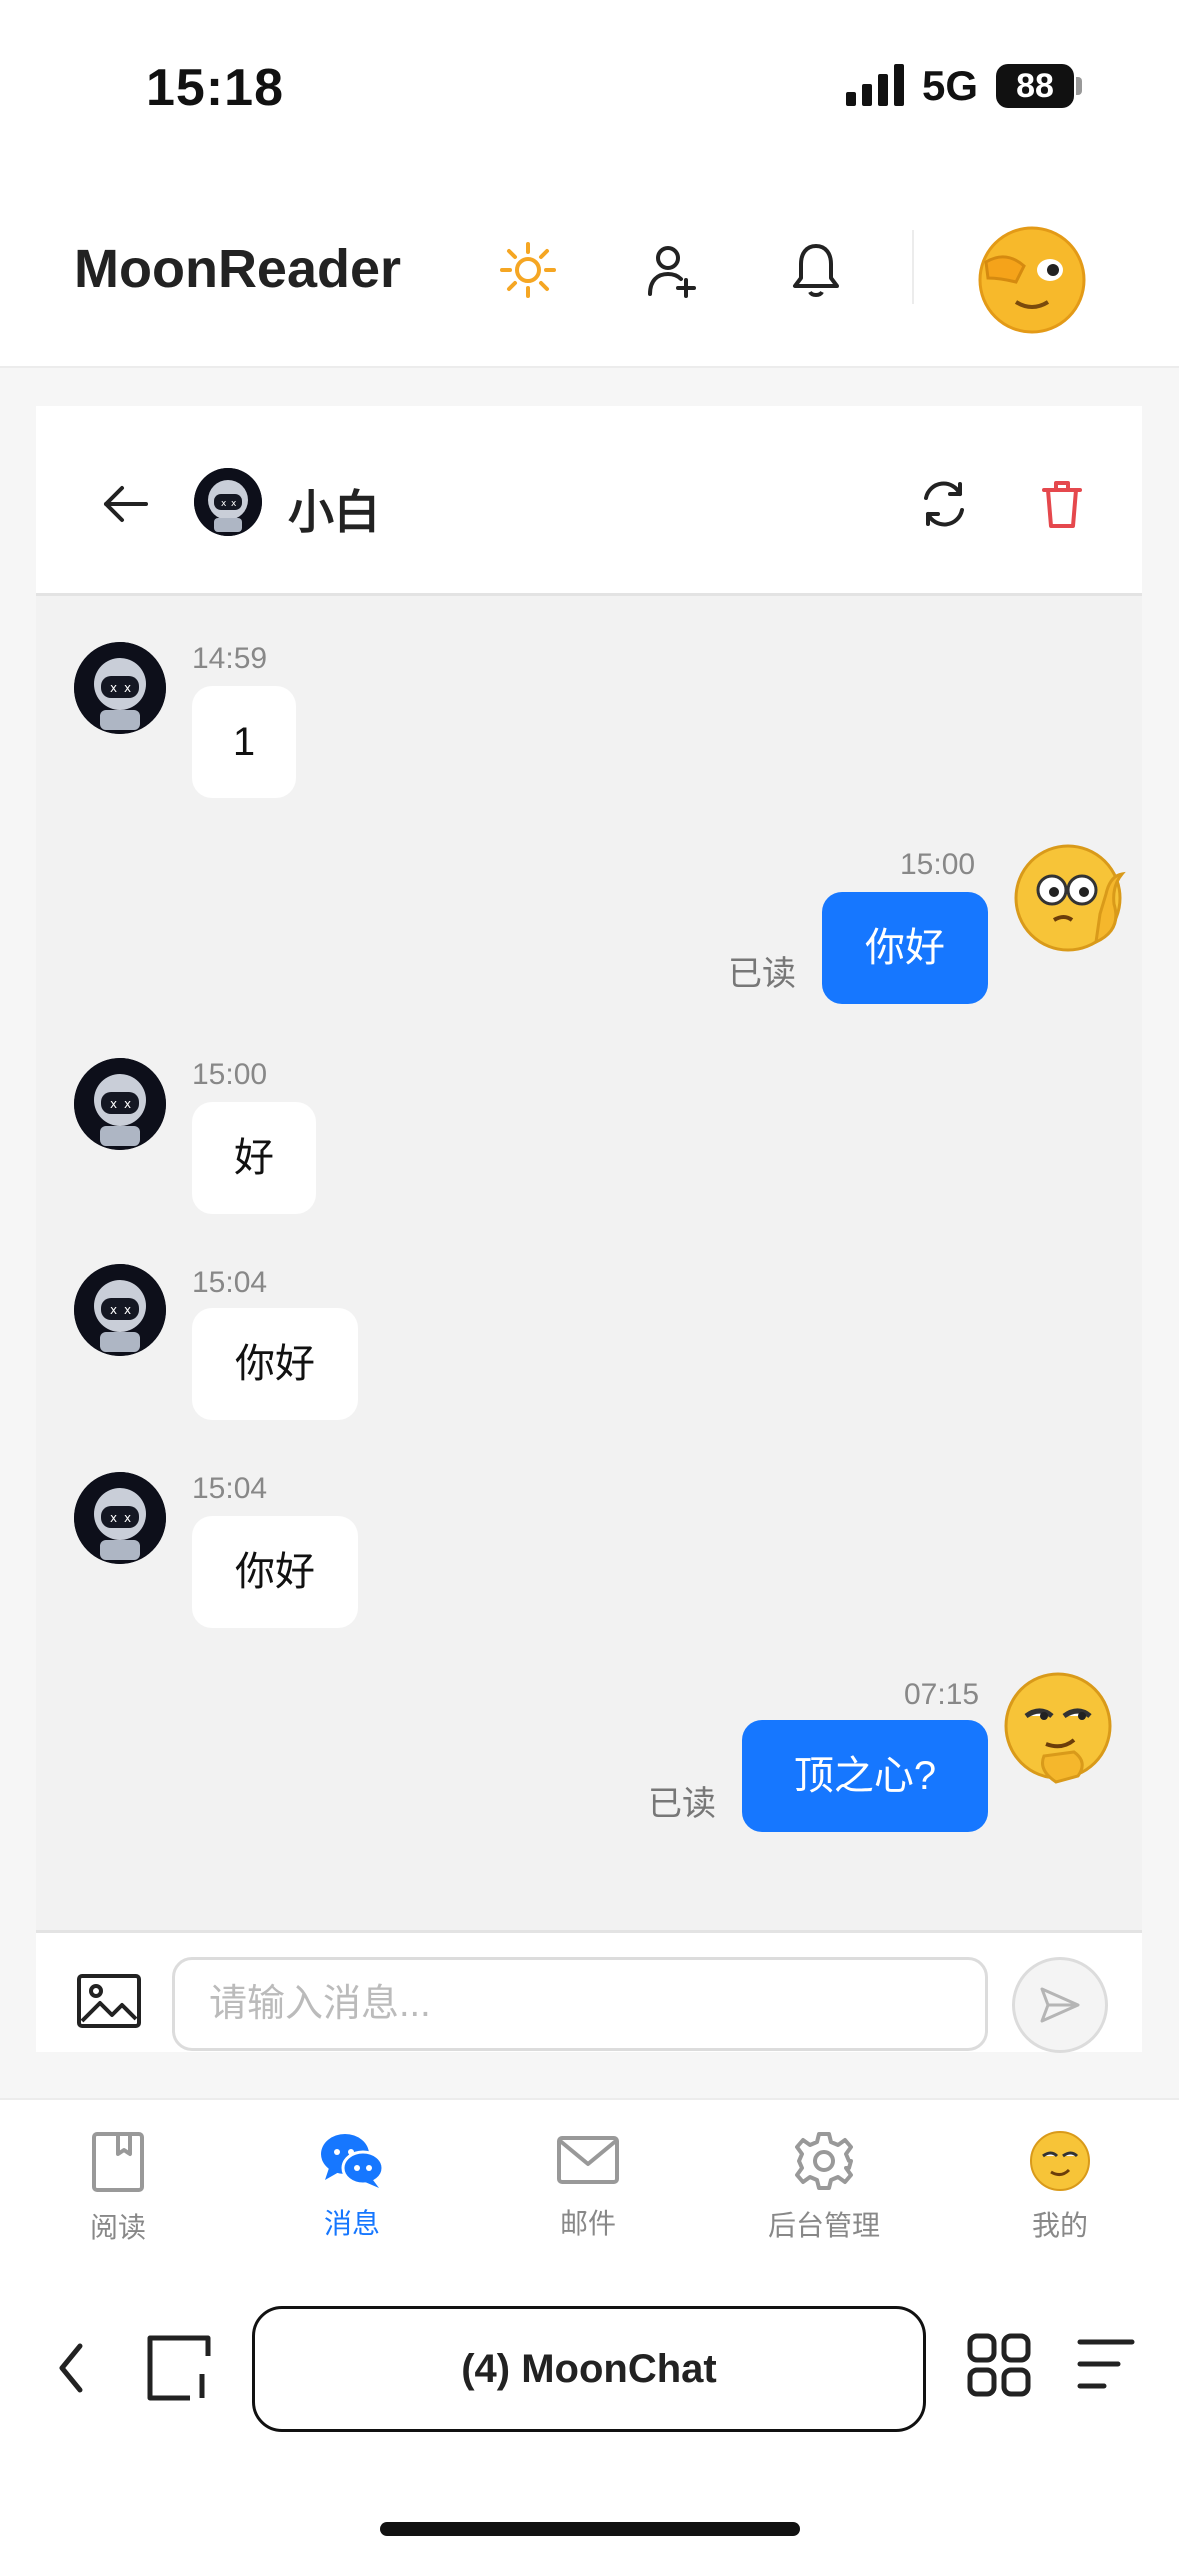 The image size is (1179, 2556). I want to click on menu-icon, so click(1106, 2364).